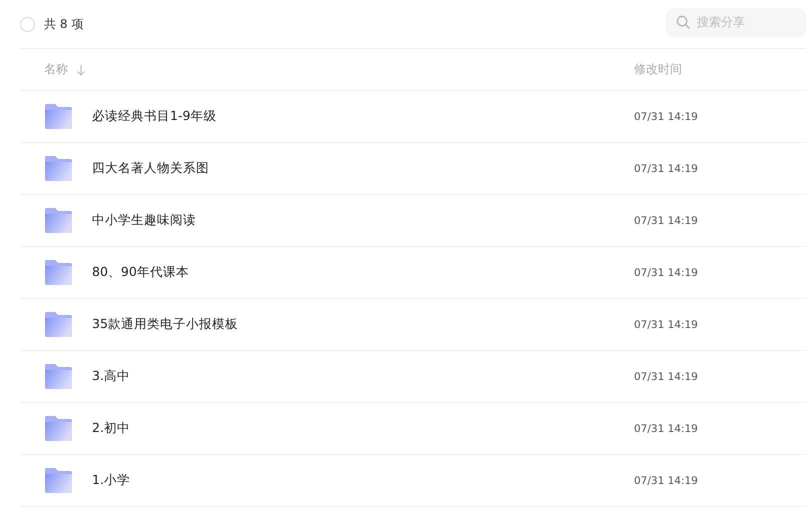  I want to click on search-field: 搜索分享, so click(736, 22).